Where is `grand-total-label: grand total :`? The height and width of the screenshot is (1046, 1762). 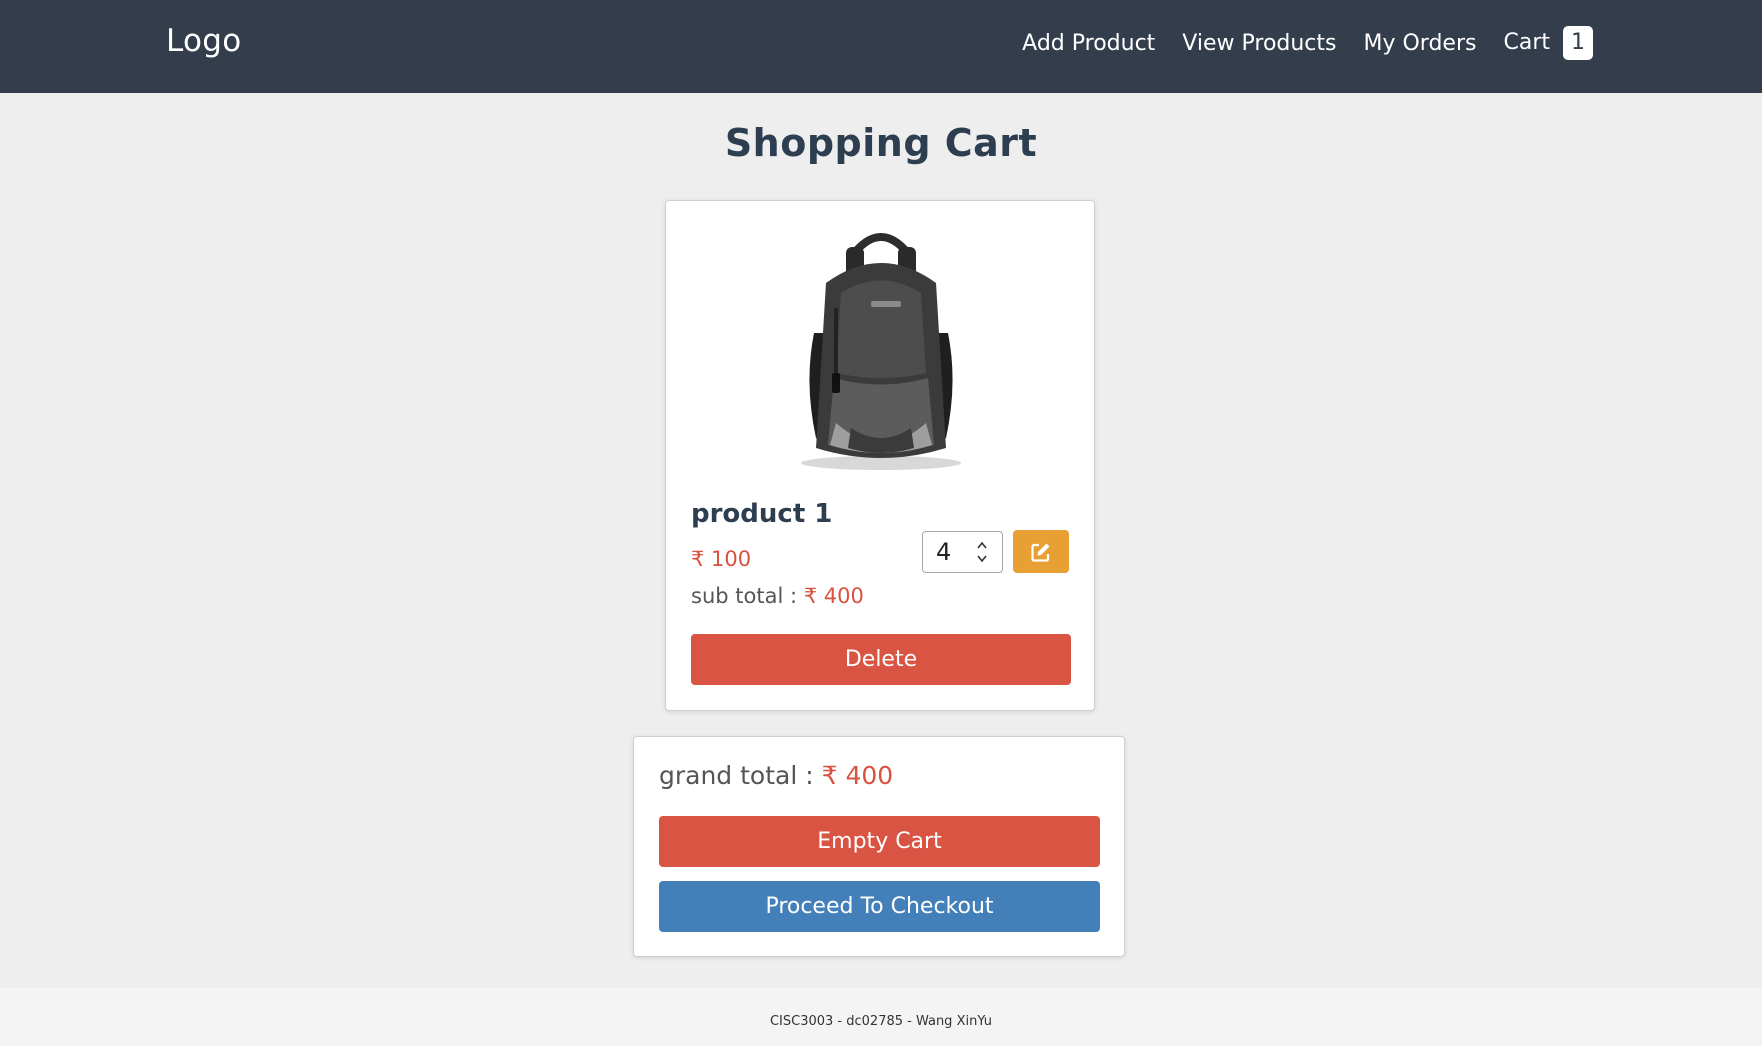 grand-total-label: grand total : is located at coordinates (736, 775).